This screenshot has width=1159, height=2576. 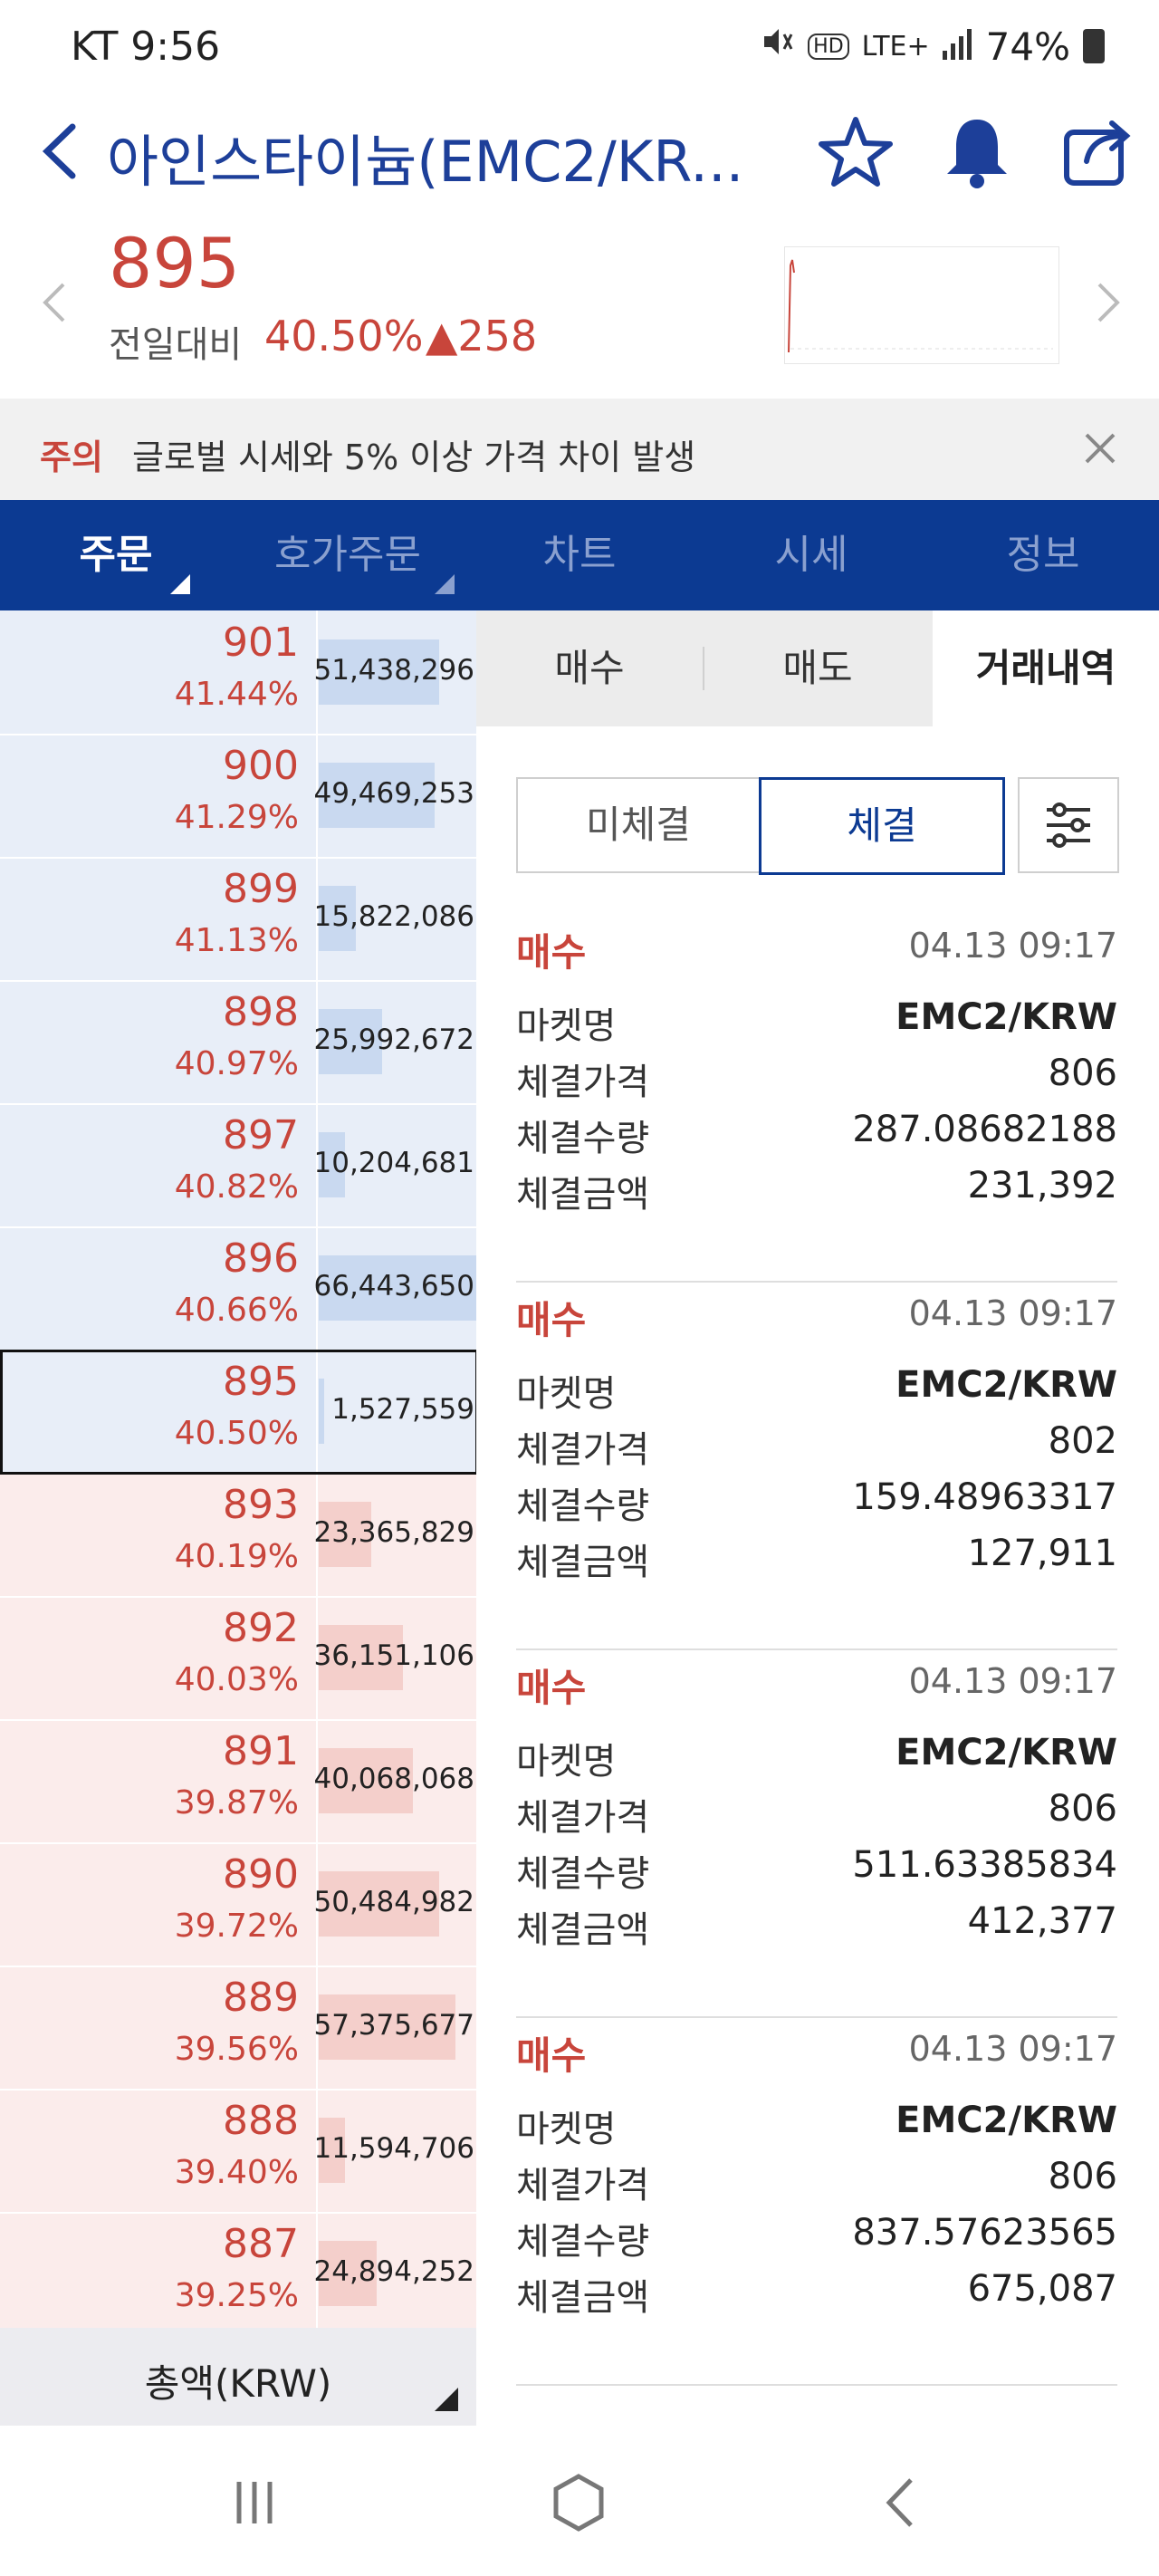 I want to click on orderbook-row: 887 39.25% 24,894,252, so click(x=238, y=2274).